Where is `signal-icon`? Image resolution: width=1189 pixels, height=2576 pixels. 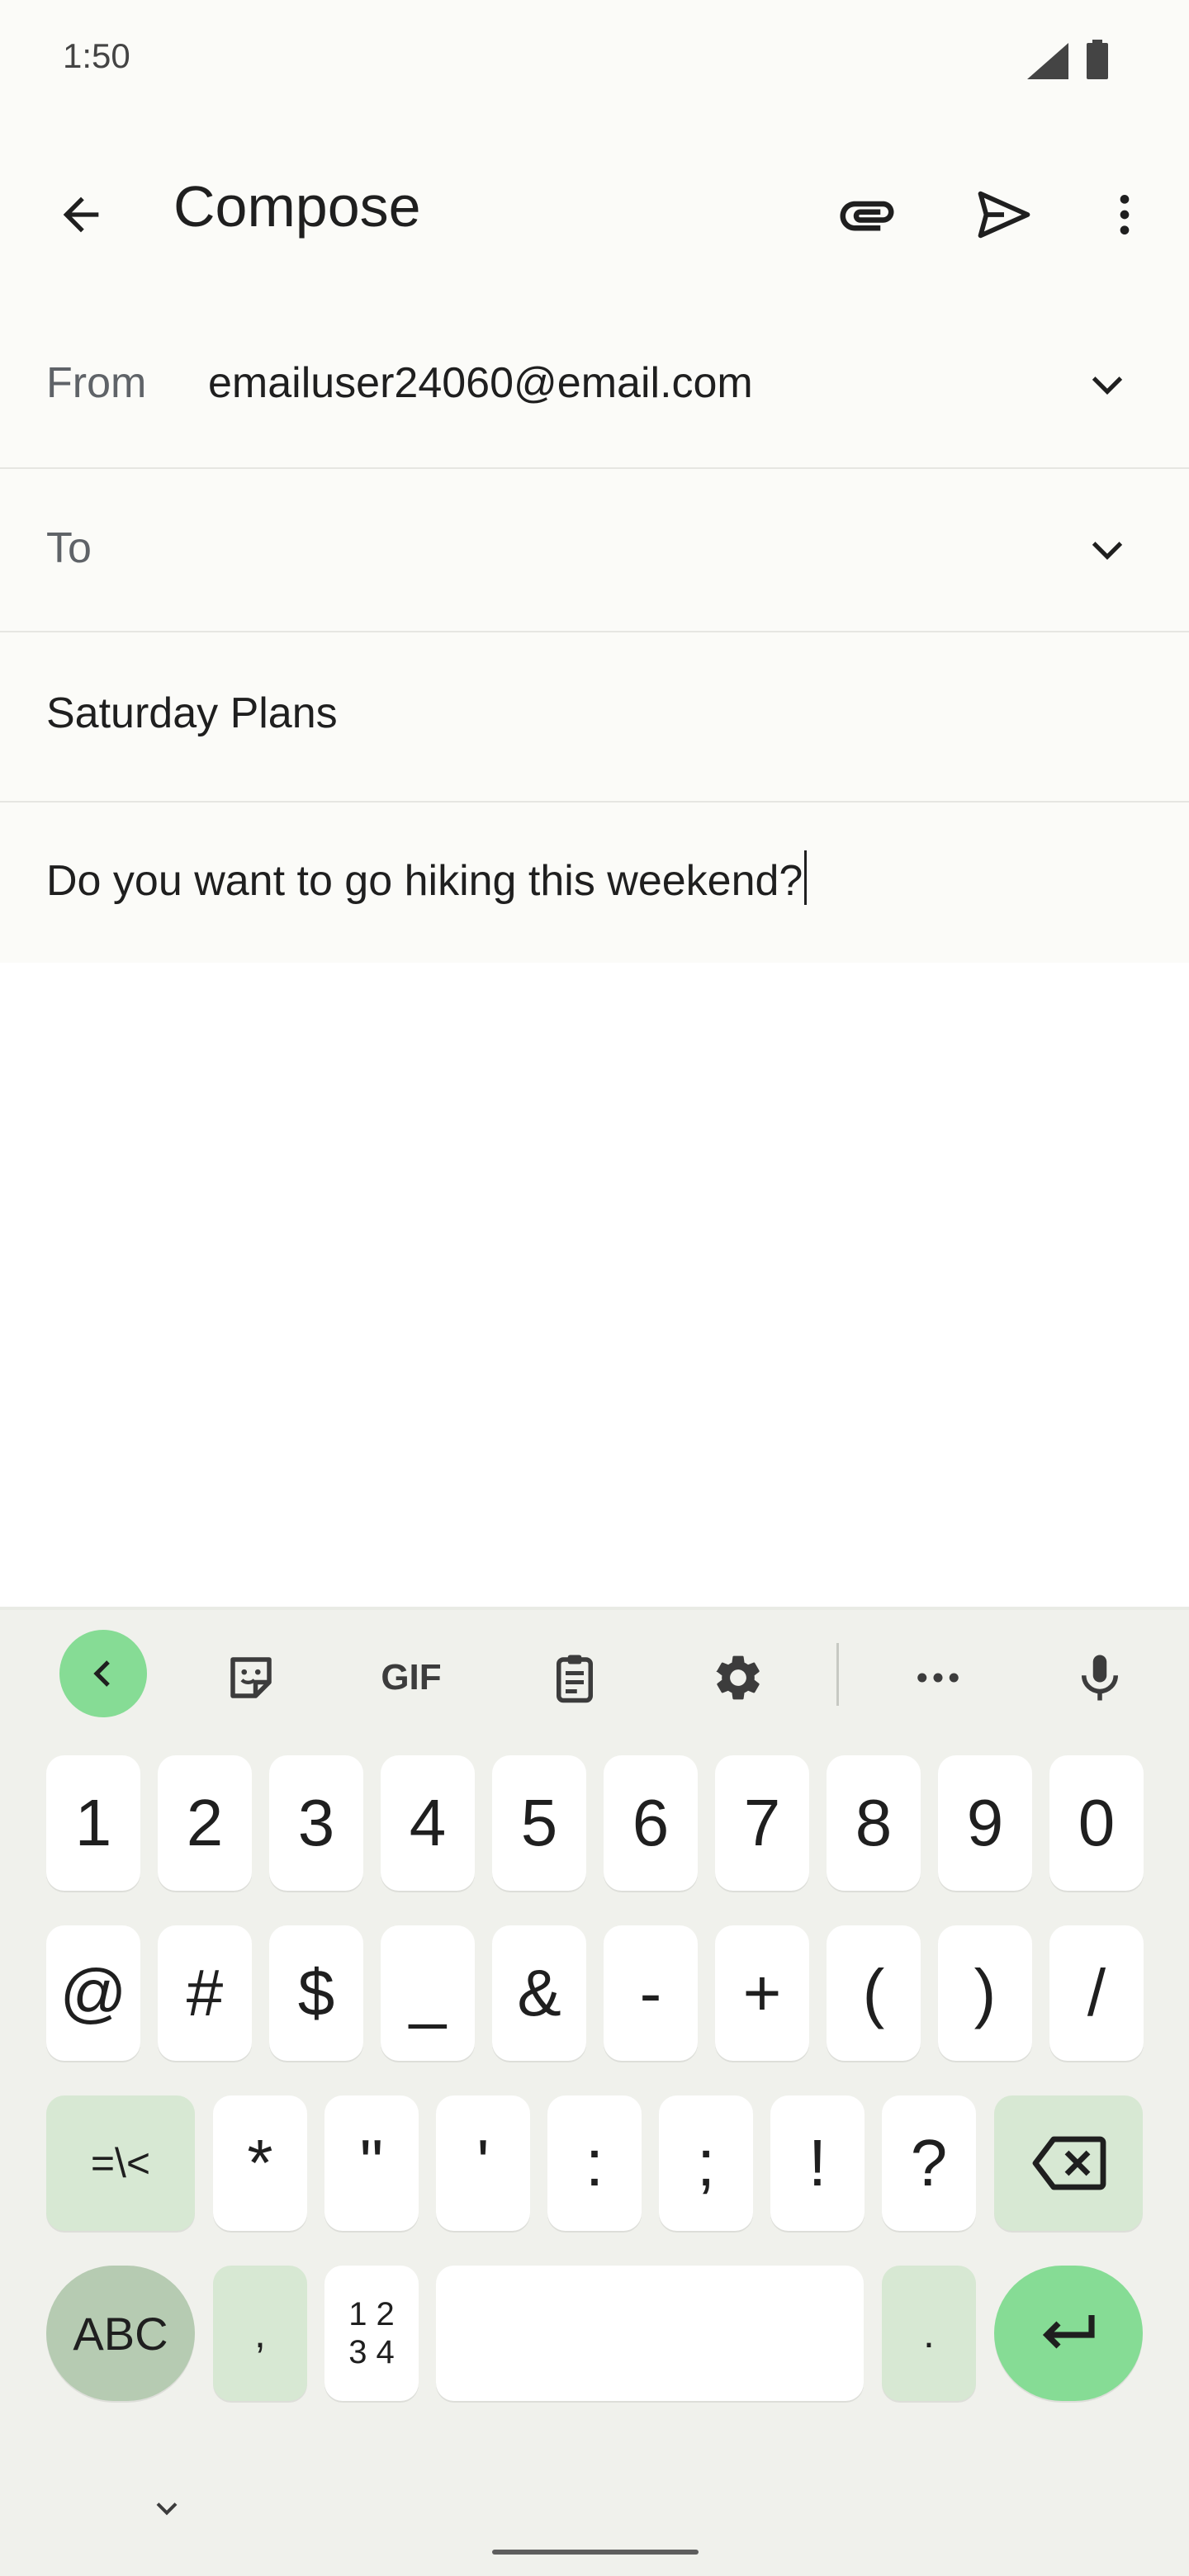
signal-icon is located at coordinates (1047, 61).